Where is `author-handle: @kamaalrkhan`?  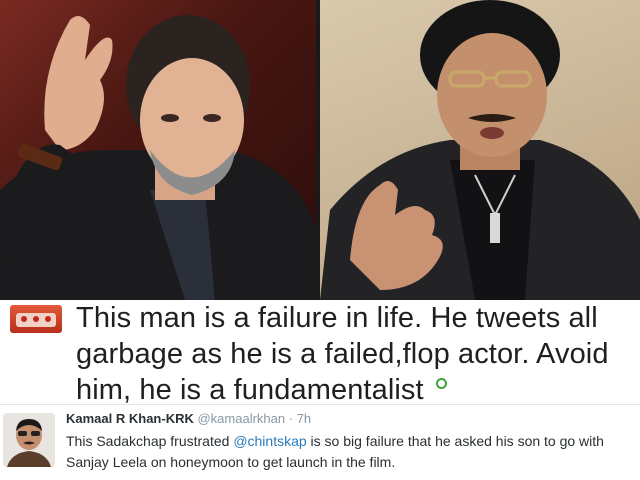
author-handle: @kamaalrkhan is located at coordinates (241, 418).